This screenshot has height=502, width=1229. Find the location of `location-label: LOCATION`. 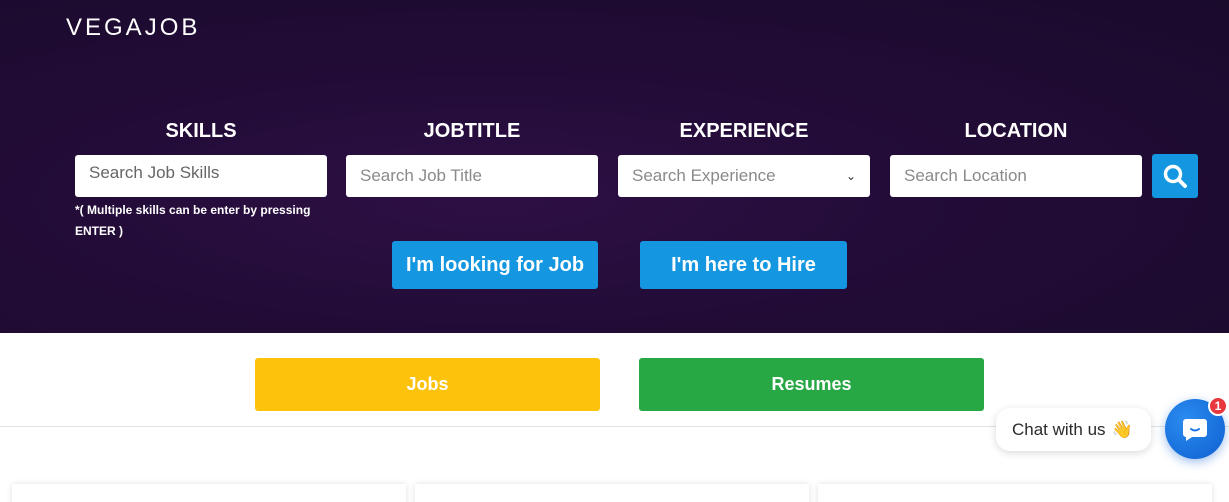

location-label: LOCATION is located at coordinates (1016, 131).